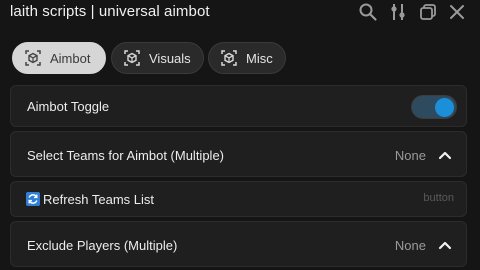 The width and height of the screenshot is (480, 270). Describe the element at coordinates (434, 107) in the screenshot. I see `aimbot-toggle-switch` at that location.